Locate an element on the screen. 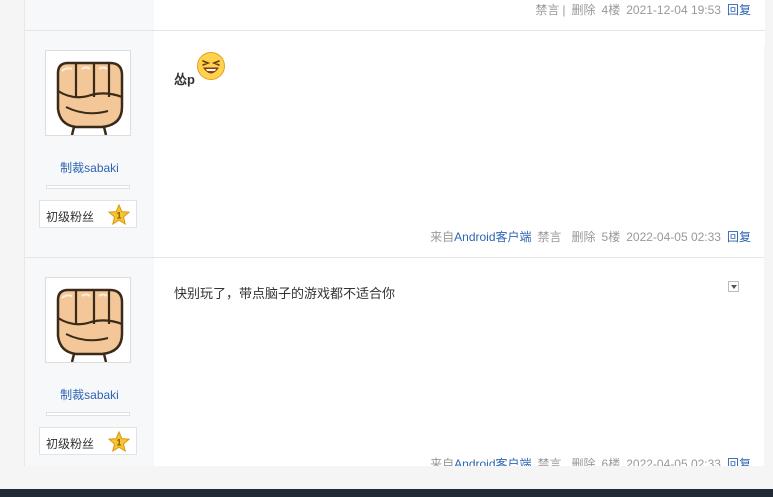 This screenshot has width=773, height=497. floor-number: 4楼 is located at coordinates (611, 10).